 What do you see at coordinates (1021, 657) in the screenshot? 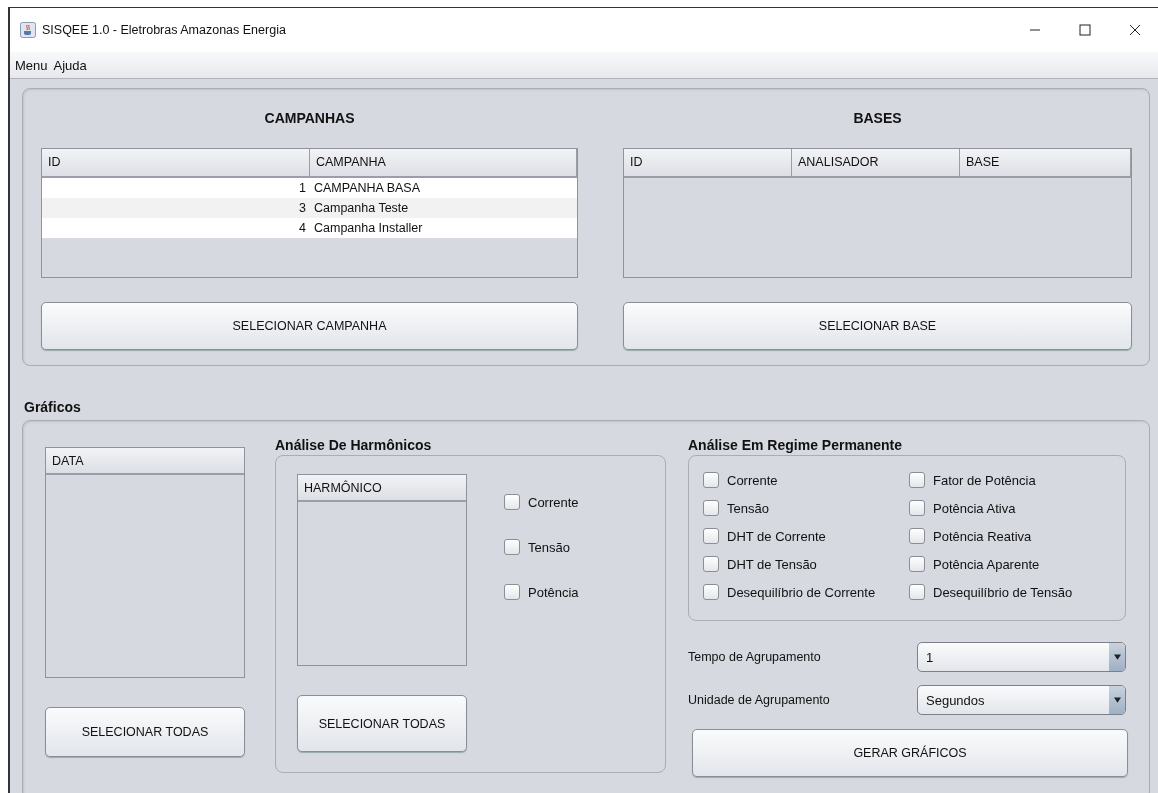
I see `grouping-time-dropdown: 1` at bounding box center [1021, 657].